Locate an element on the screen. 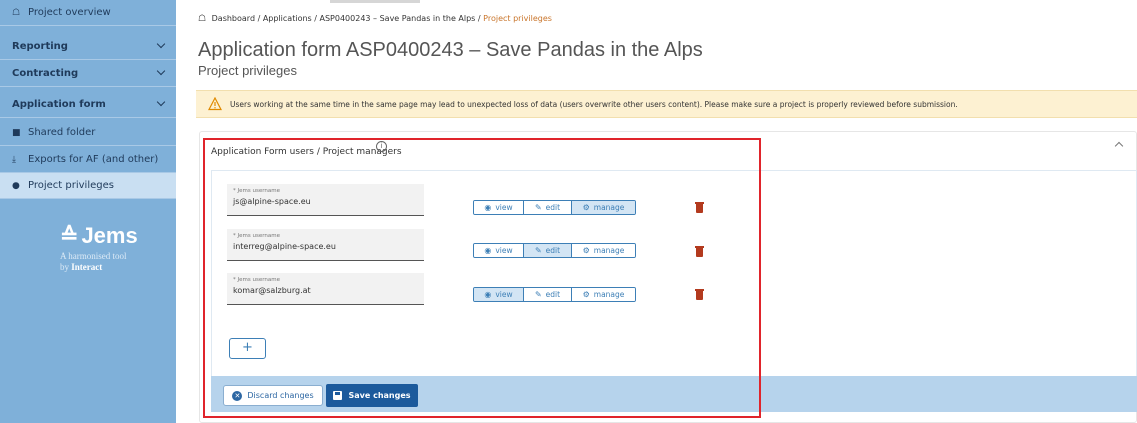  sidebar-item-project-overview: ☖ Project overview is located at coordinates (88, 13).